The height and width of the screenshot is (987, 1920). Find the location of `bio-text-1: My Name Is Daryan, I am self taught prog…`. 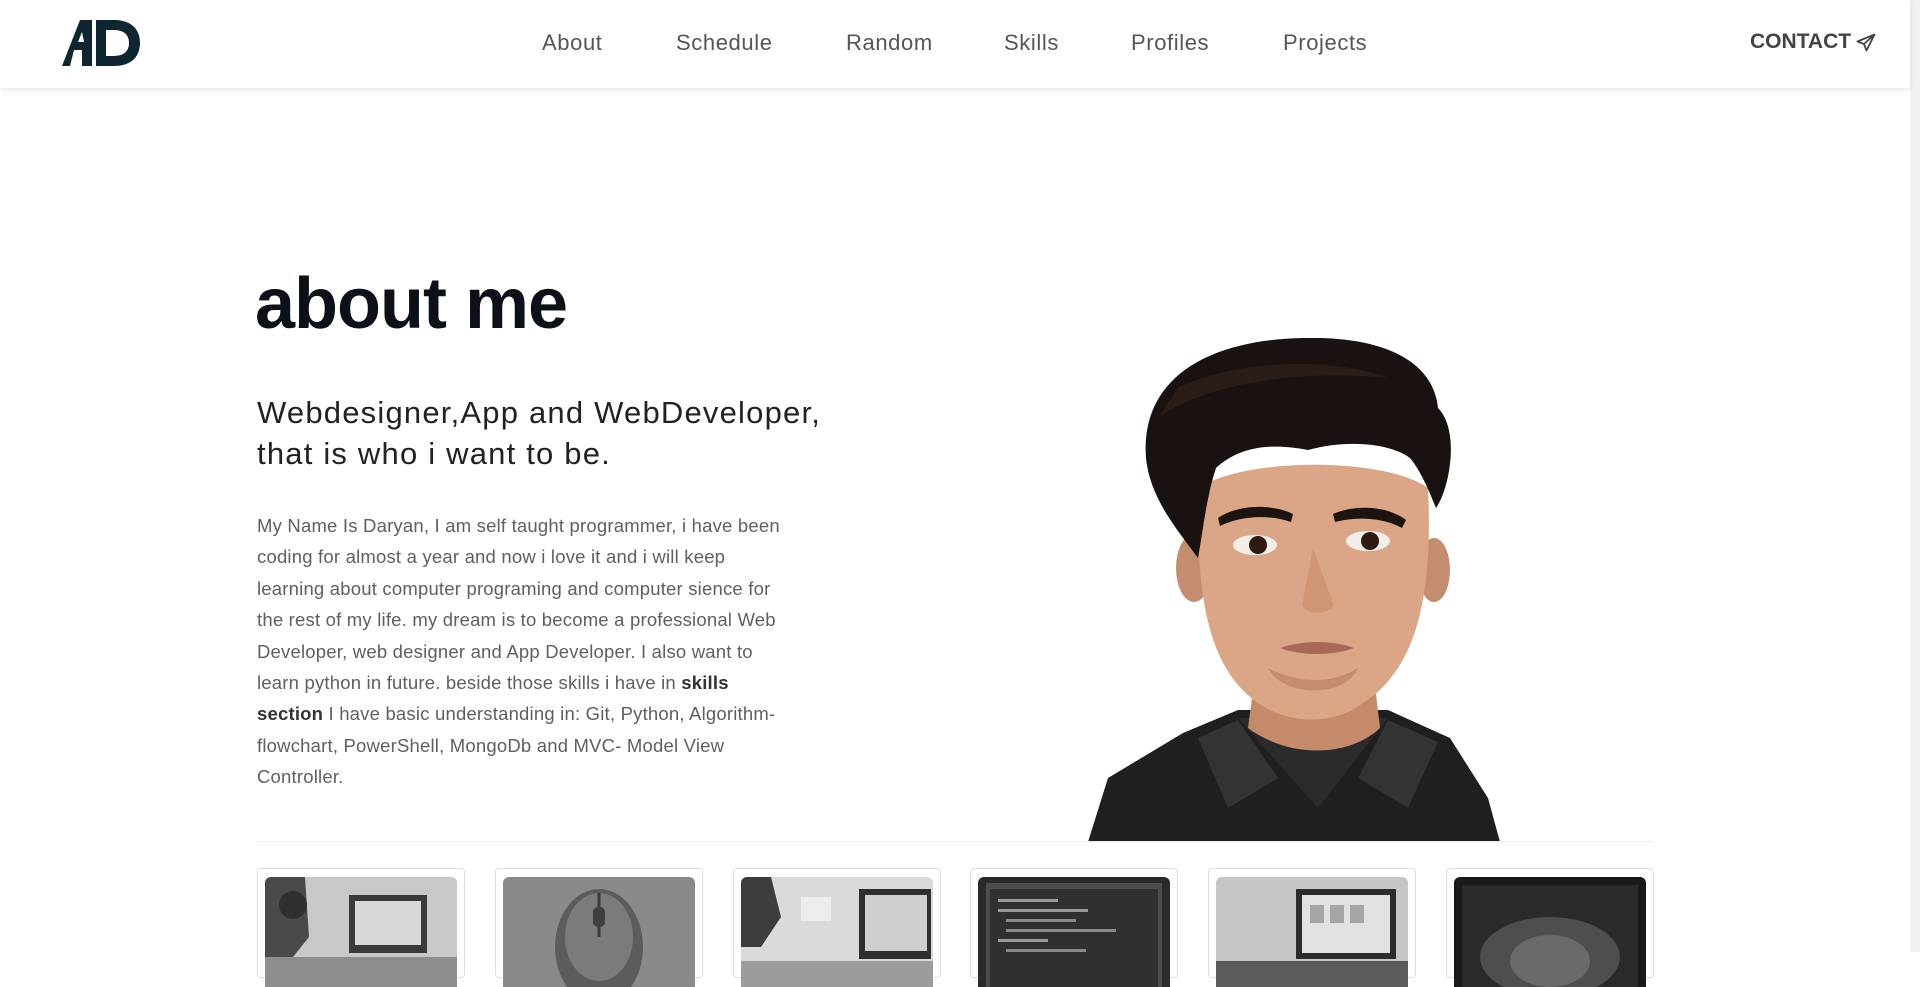

bio-text-1: My Name Is Daryan, I am self taught prog… is located at coordinates (518, 604).